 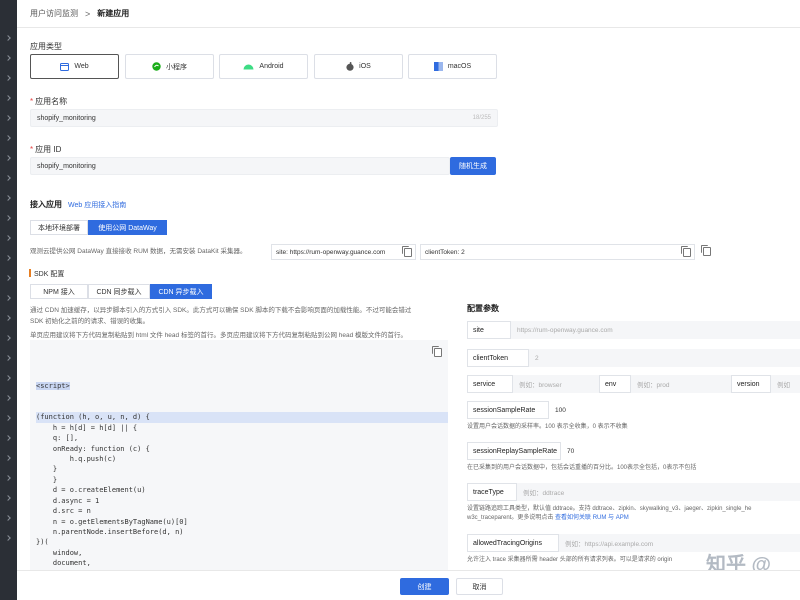 What do you see at coordinates (113, 13) in the screenshot?
I see `page-title: 新建应用` at bounding box center [113, 13].